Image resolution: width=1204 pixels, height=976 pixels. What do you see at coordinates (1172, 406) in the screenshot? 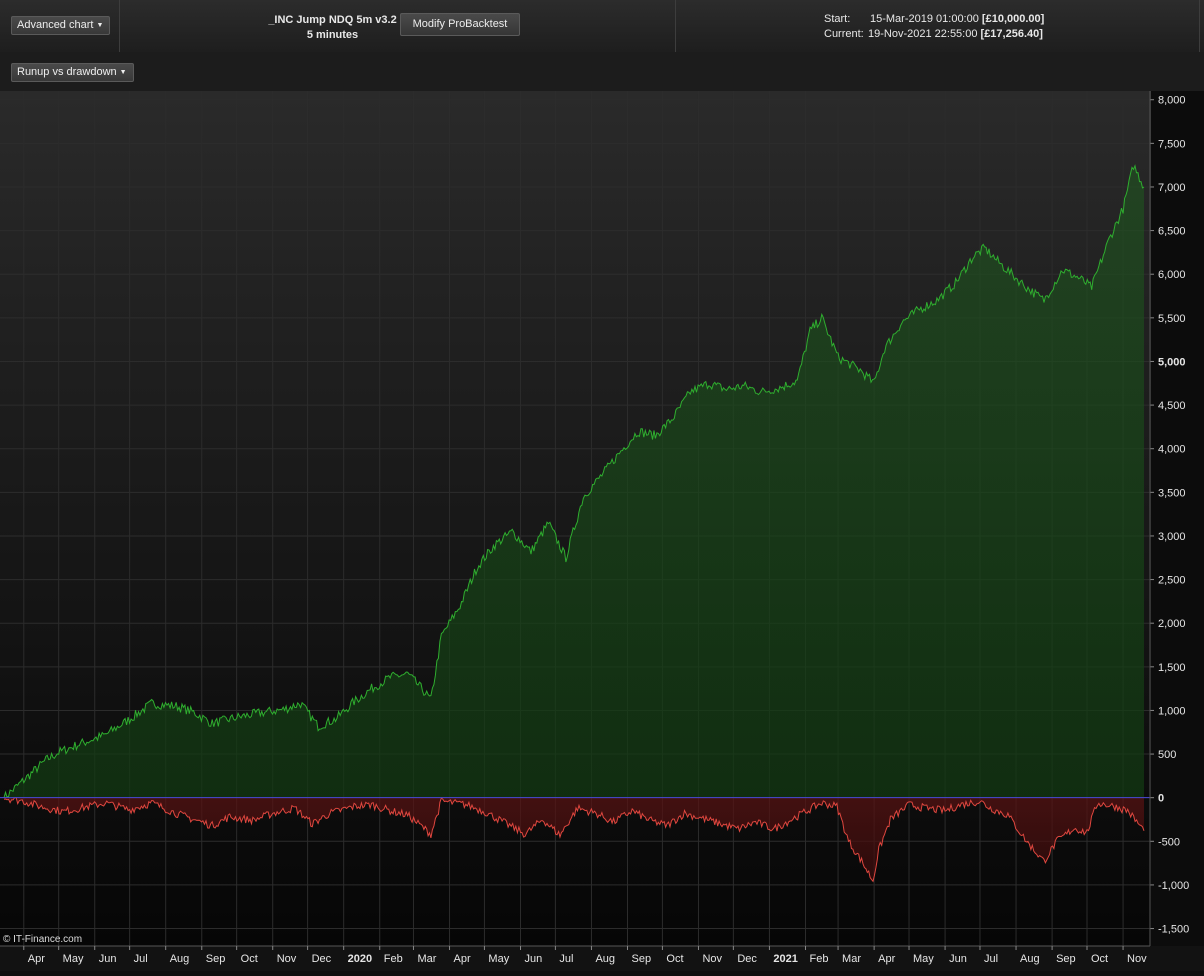
I see `y-tick-label: 4,500` at bounding box center [1172, 406].